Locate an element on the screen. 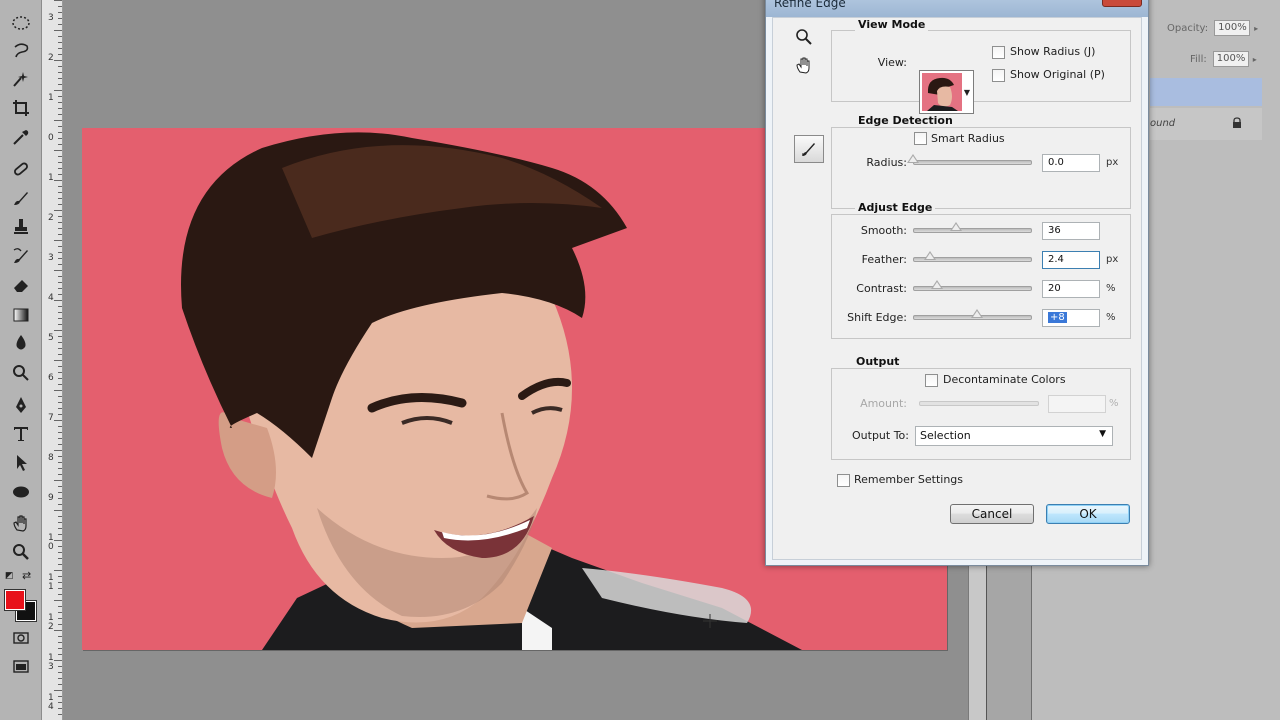  fill-arrow-icon: ▸ is located at coordinates (1255, 59).